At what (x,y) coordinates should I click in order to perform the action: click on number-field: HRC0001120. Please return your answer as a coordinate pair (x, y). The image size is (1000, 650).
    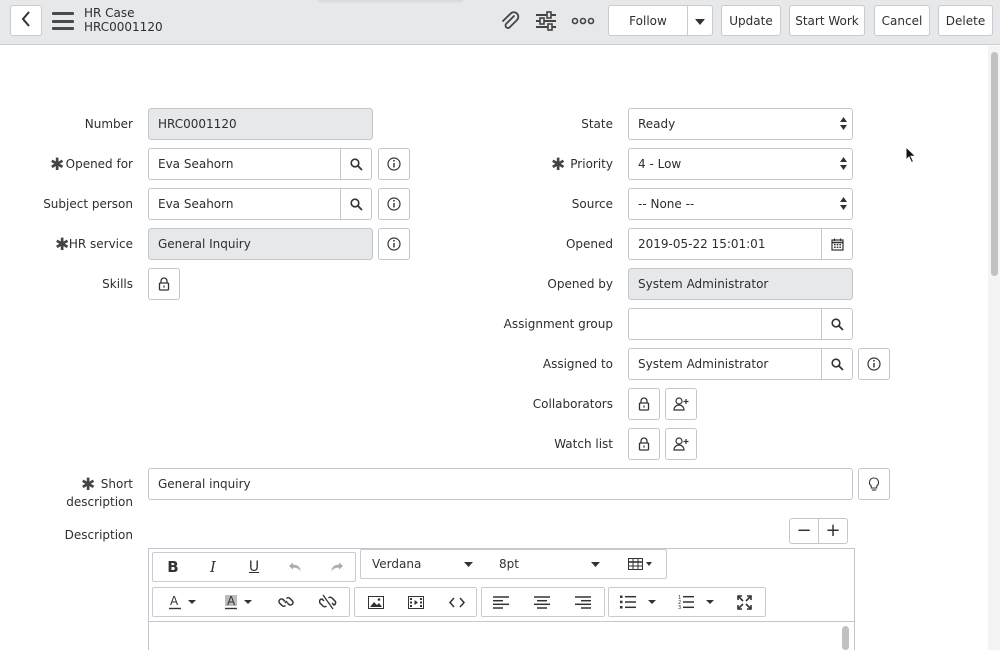
    Looking at the image, I should click on (260, 124).